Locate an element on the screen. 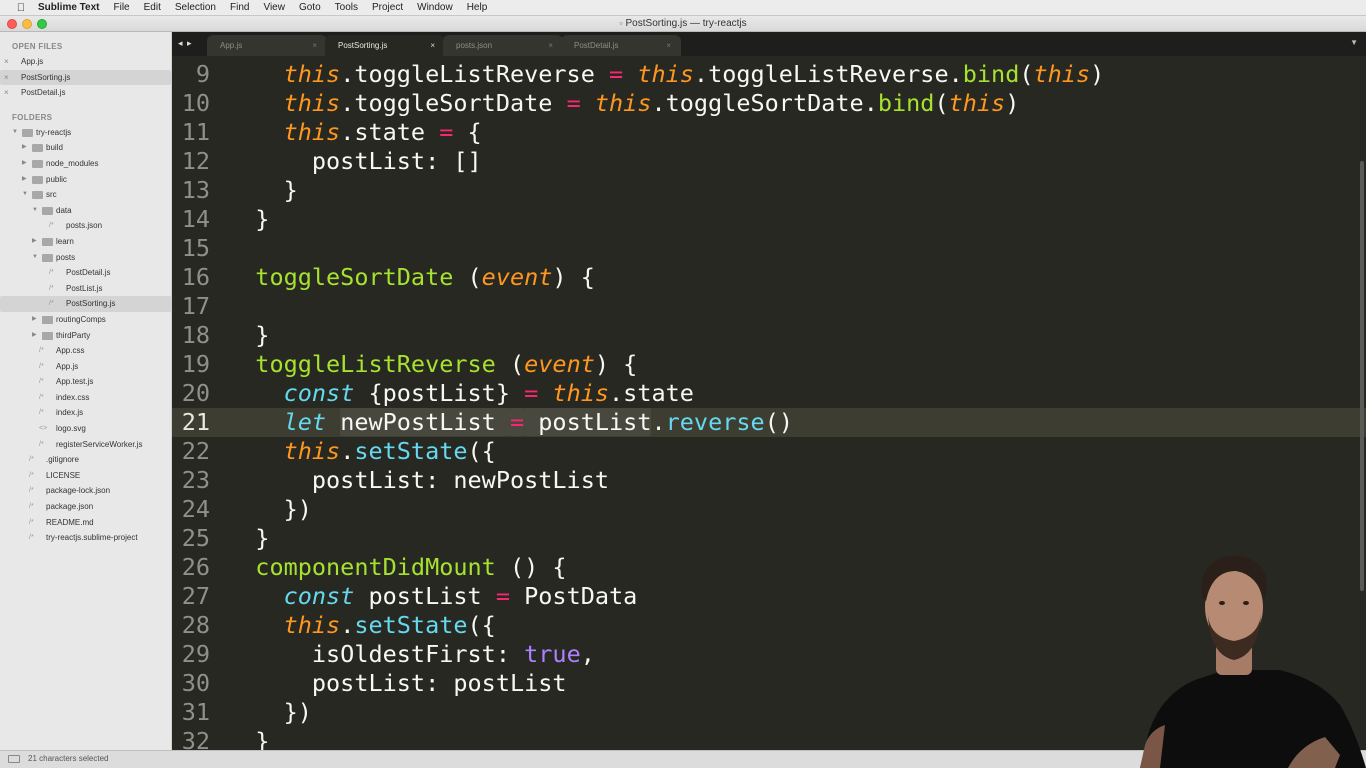 The image size is (1366, 768). code-line: 12 postList: [] is located at coordinates (769, 161).